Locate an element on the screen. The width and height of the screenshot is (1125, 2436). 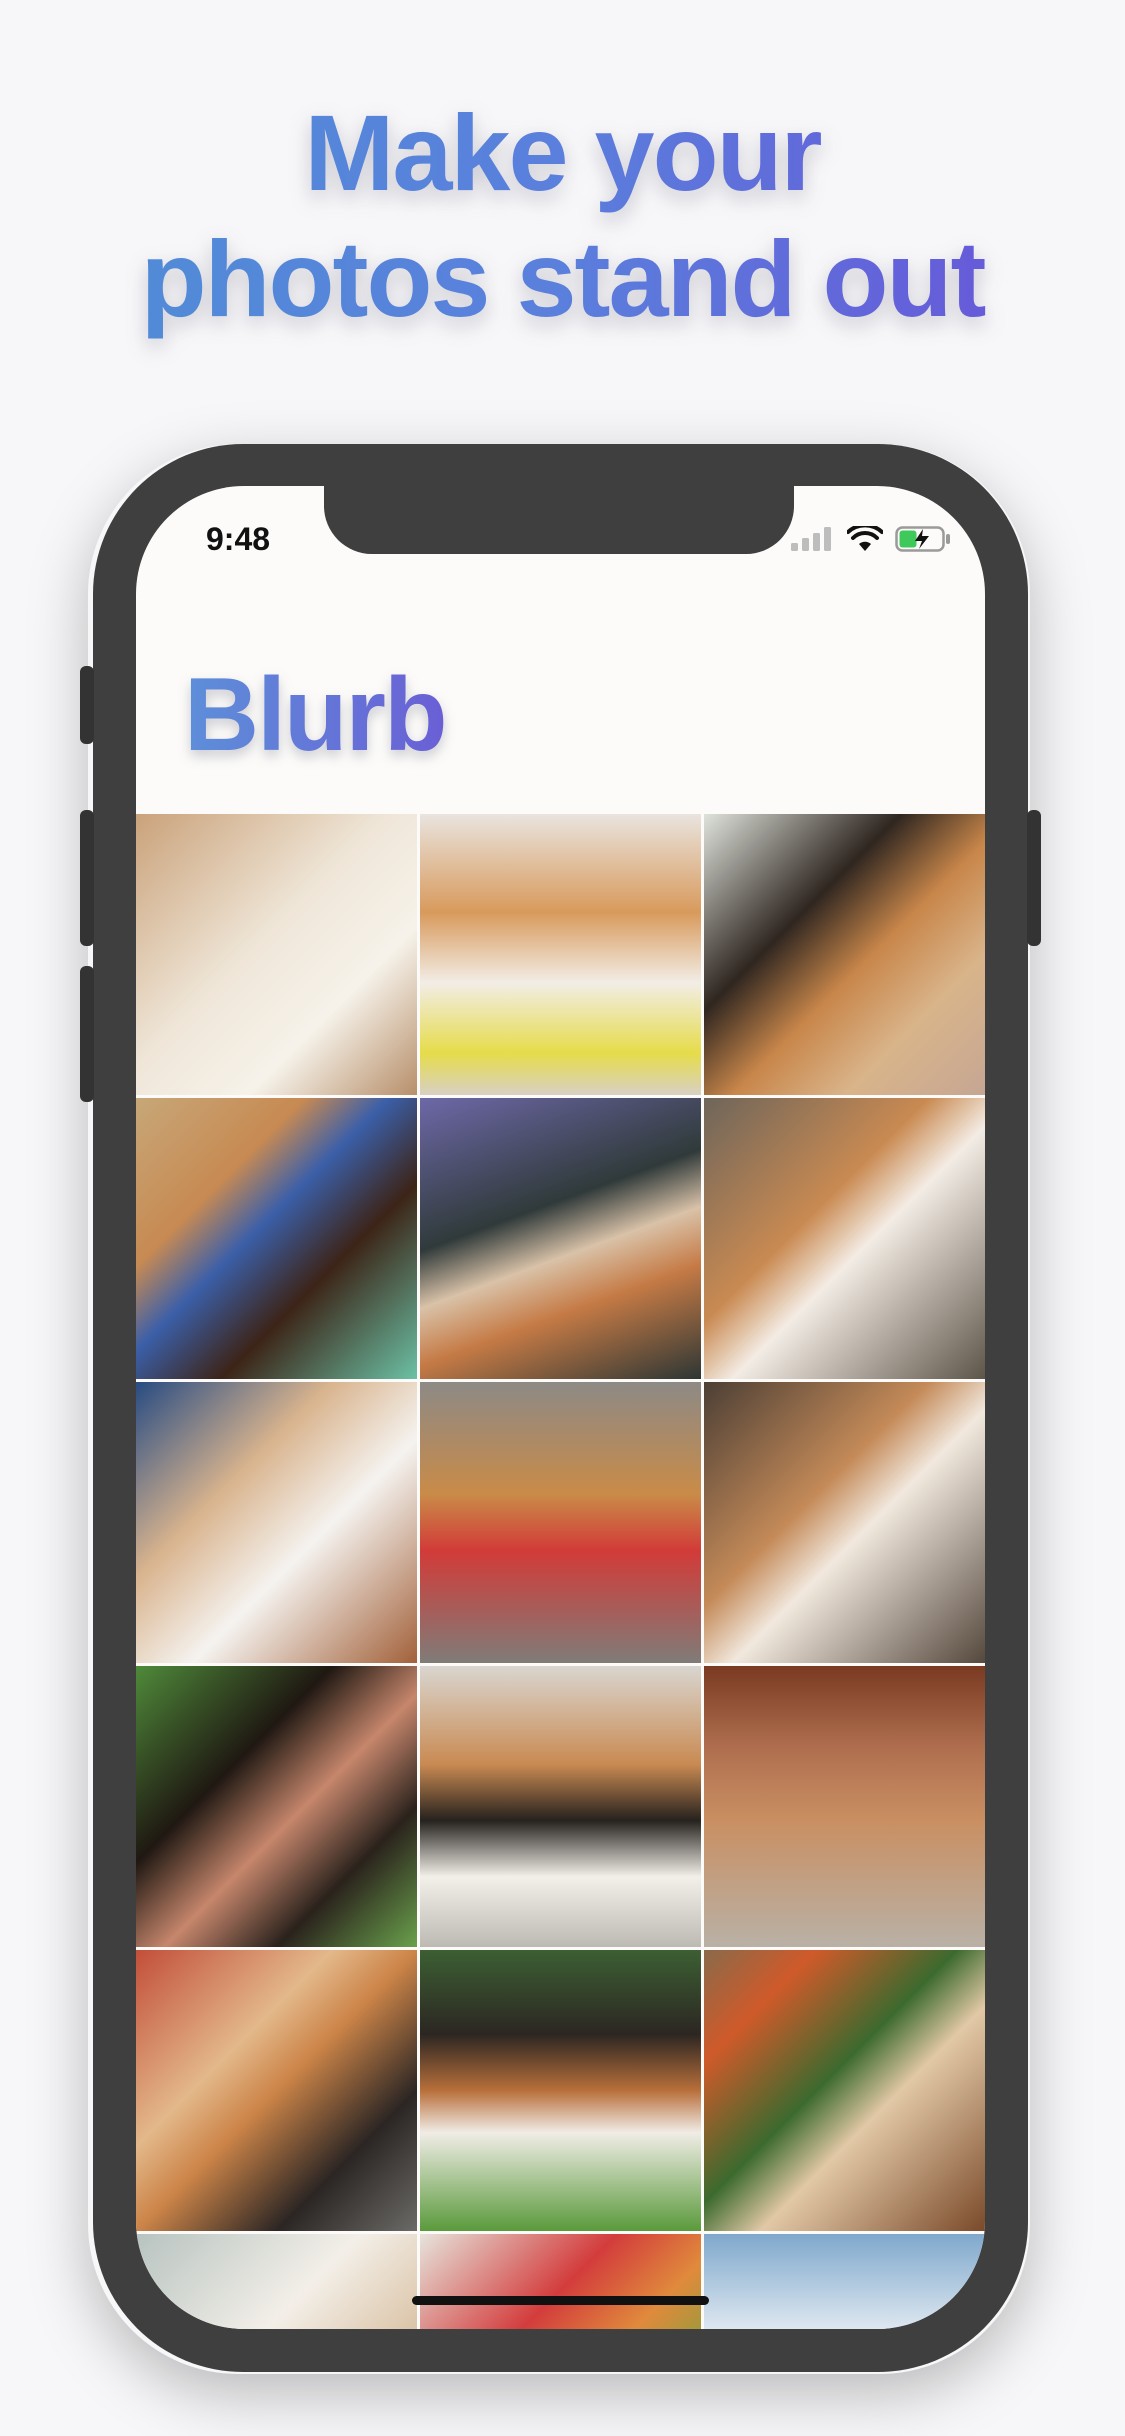
photo-two-shibas-talking is located at coordinates (844, 954).